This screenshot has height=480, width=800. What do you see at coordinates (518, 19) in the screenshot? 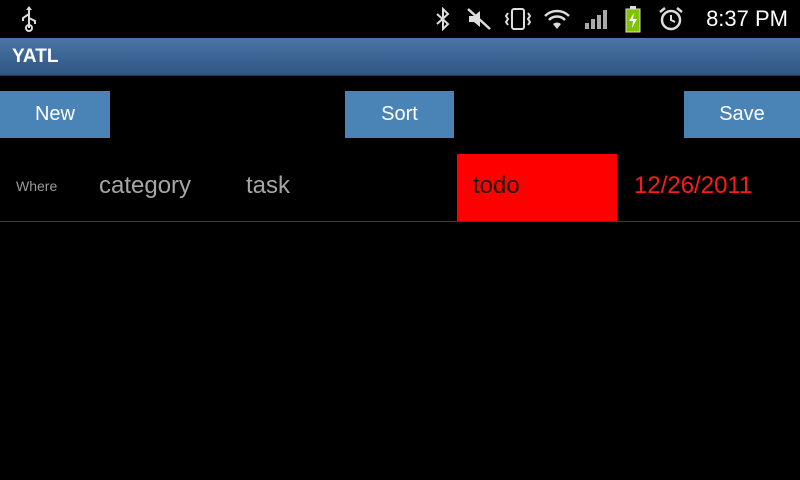
I see `vibrate-icon` at bounding box center [518, 19].